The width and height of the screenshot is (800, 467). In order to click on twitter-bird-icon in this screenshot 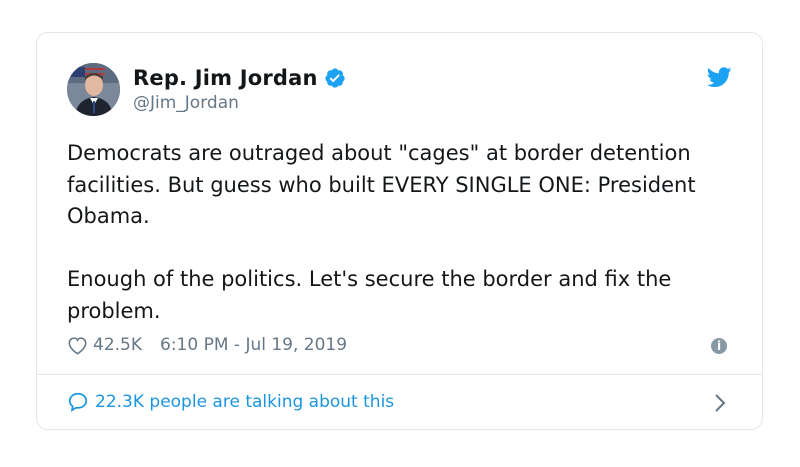, I will do `click(719, 77)`.